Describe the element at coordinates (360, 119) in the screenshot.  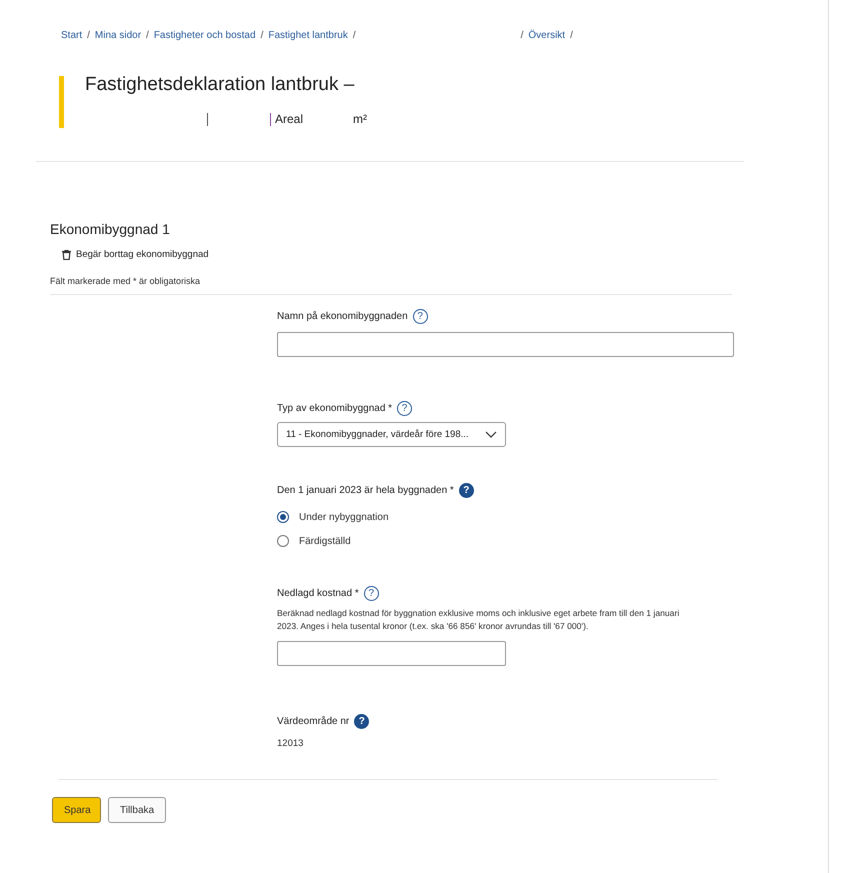
I see `area-unit: m²` at that location.